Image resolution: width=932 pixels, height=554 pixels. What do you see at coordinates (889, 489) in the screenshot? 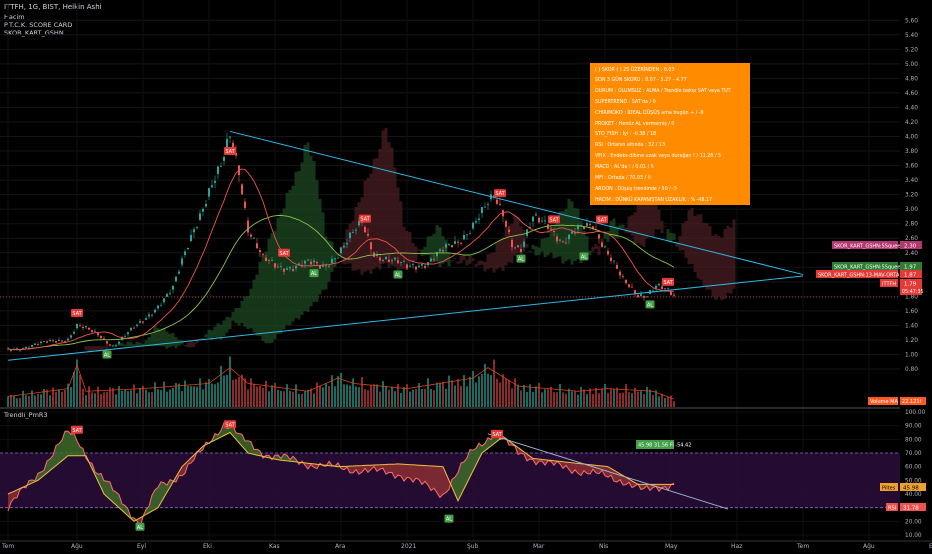
I see `svg-text: Piltes` at bounding box center [889, 489].